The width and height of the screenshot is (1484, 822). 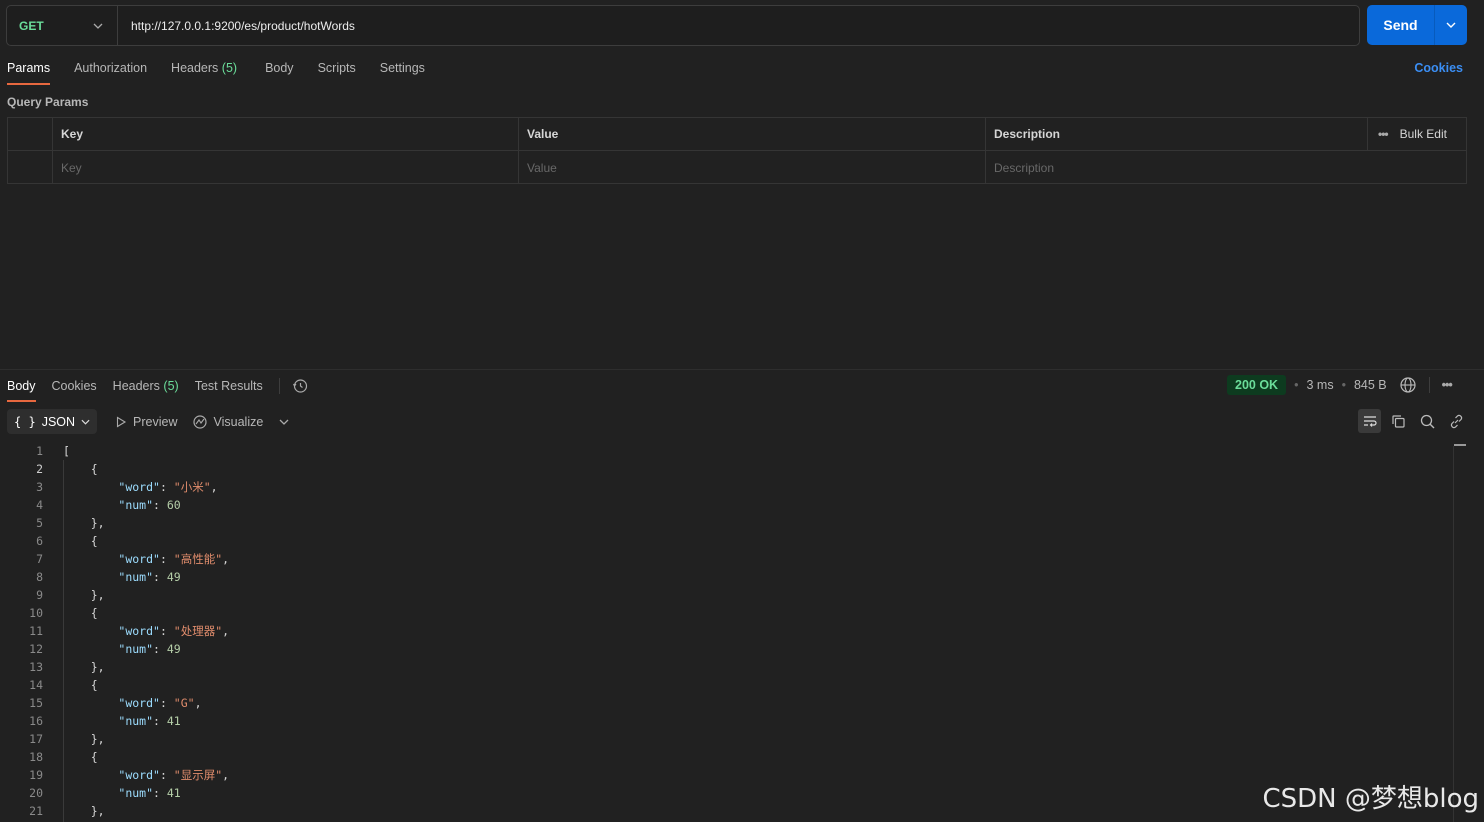 I want to click on scrollbar-track, so click(x=1453, y=634).